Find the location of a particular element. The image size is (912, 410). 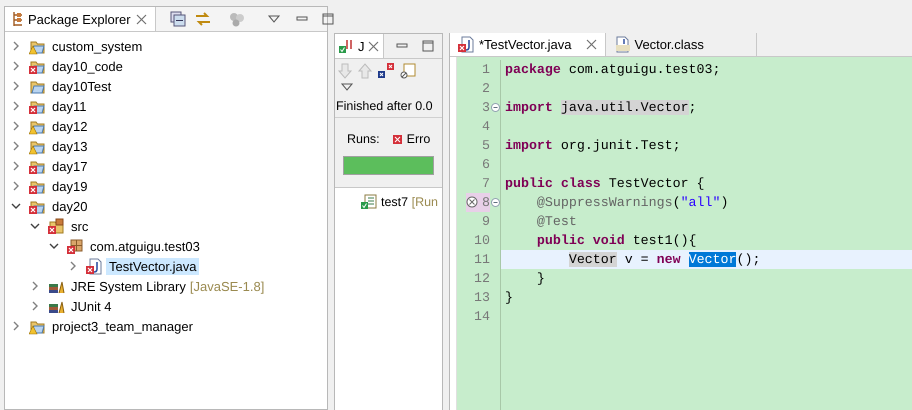

error-icon is located at coordinates (397, 139).